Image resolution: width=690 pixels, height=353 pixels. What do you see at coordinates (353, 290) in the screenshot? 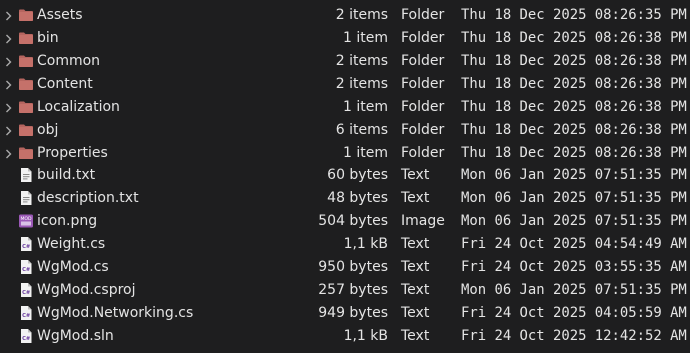
I see `file-size: 257 bytes` at bounding box center [353, 290].